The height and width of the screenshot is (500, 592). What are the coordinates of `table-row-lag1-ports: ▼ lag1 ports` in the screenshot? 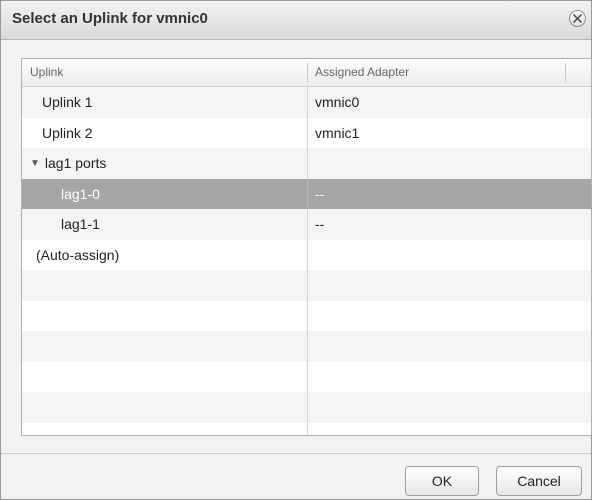 It's located at (306, 163).